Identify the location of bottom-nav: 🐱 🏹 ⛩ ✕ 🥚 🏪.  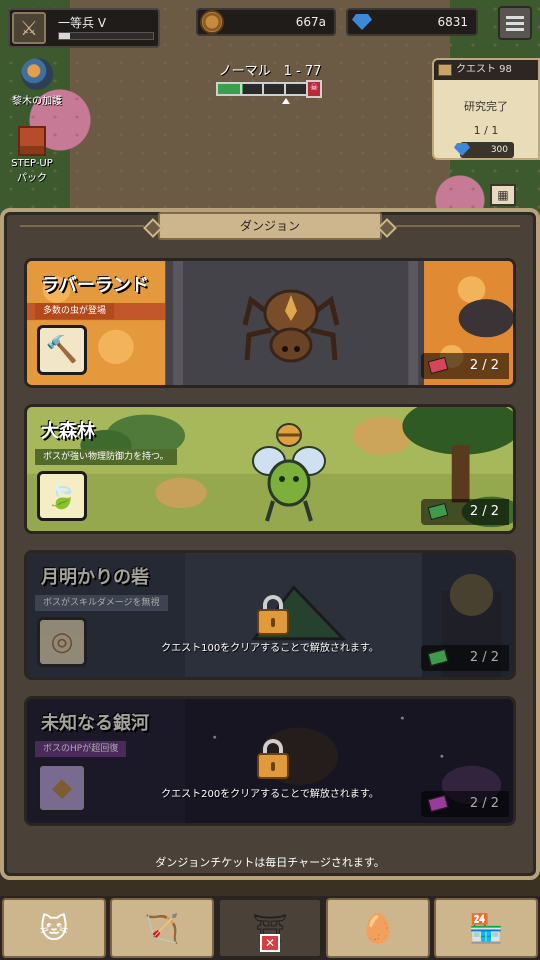
(270, 928).